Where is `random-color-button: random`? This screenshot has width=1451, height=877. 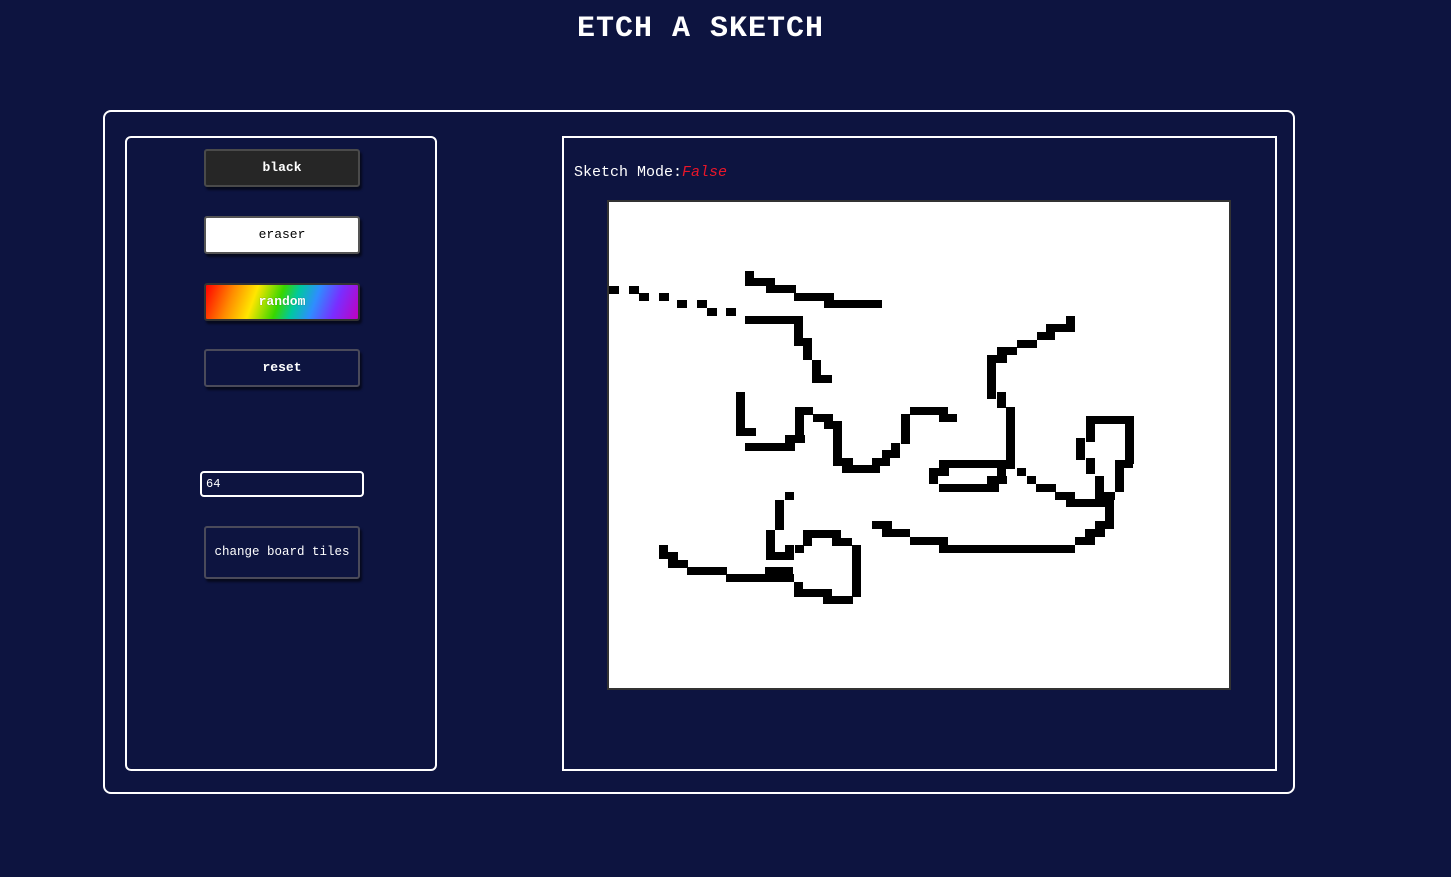
random-color-button: random is located at coordinates (282, 302).